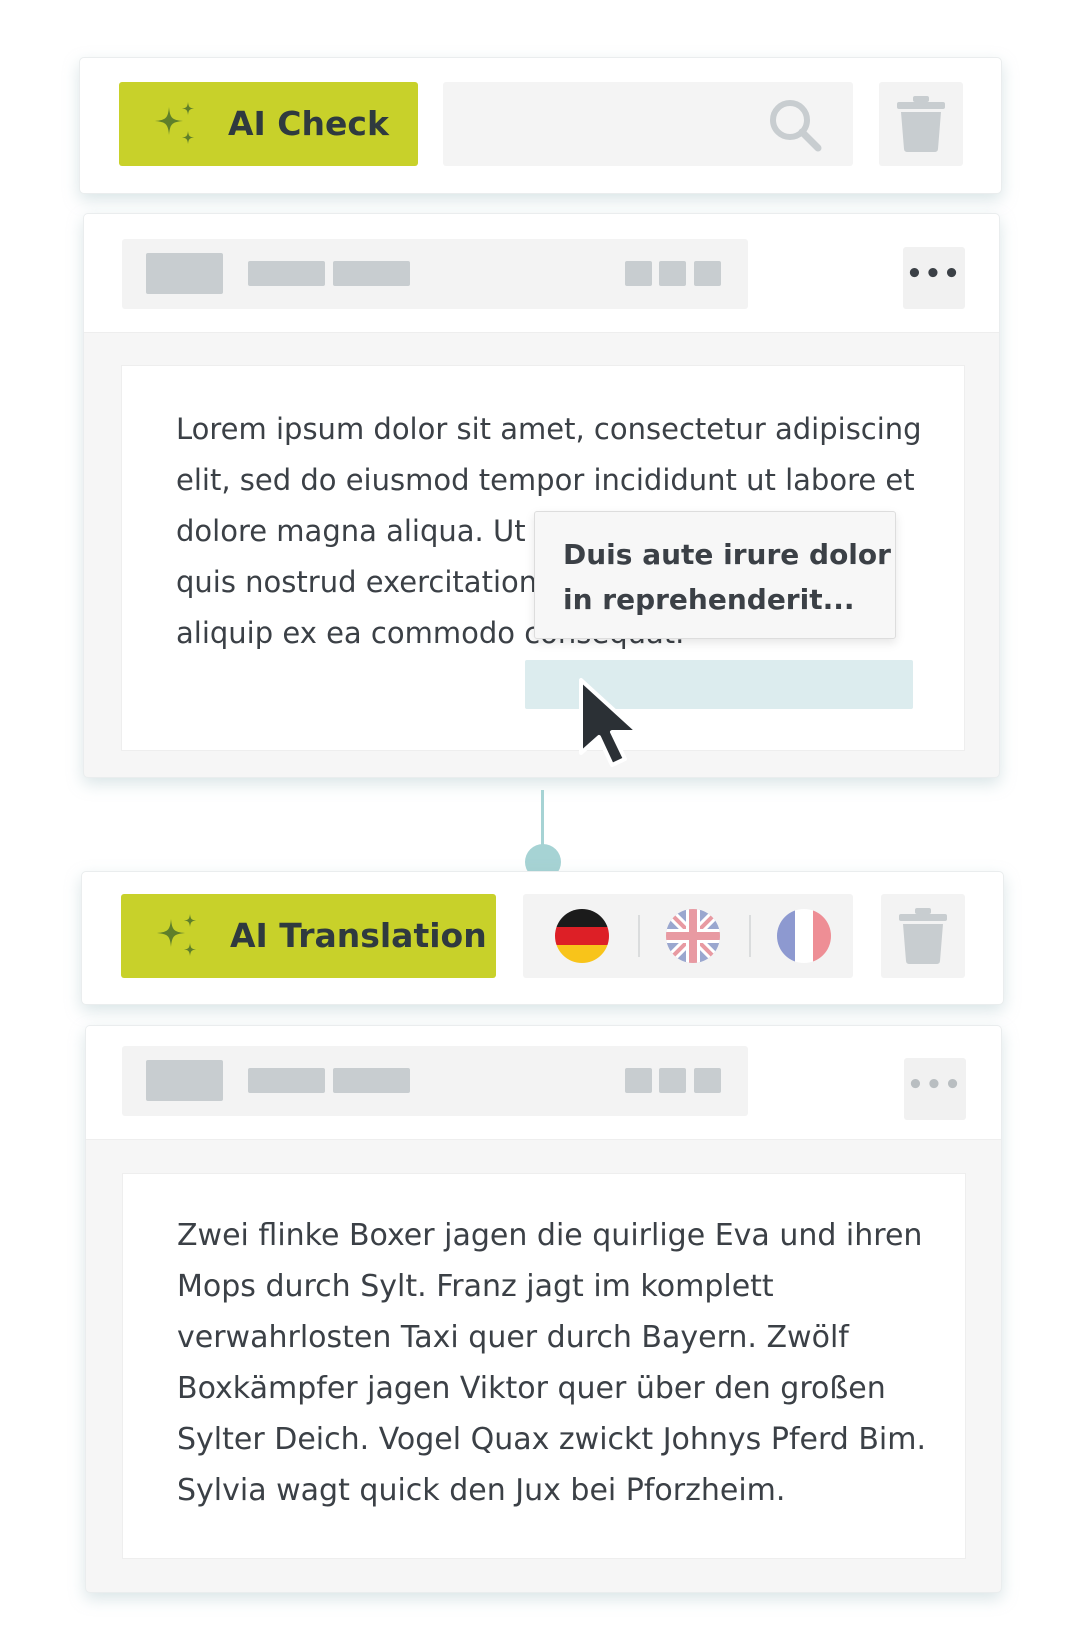 The height and width of the screenshot is (1641, 1080). I want to click on language-option-de, so click(582, 936).